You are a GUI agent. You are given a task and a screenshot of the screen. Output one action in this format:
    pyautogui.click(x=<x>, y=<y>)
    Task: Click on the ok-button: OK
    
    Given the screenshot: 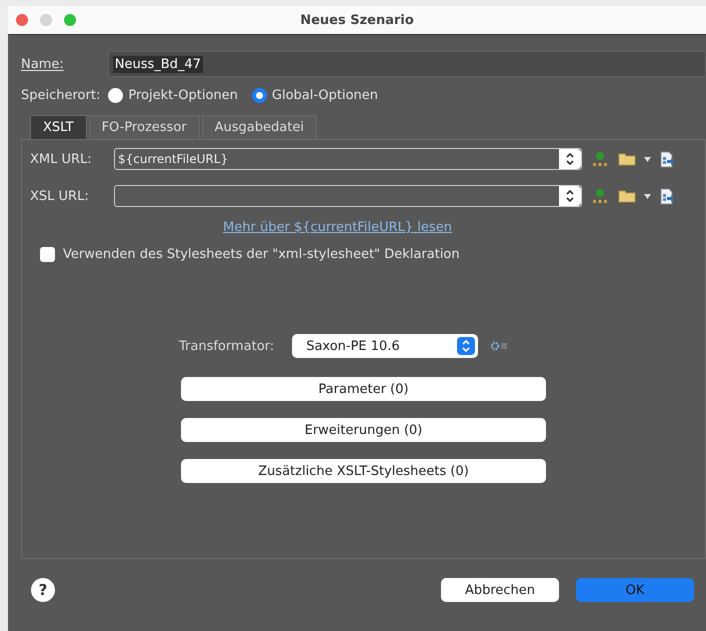 What is the action you would take?
    pyautogui.click(x=635, y=590)
    